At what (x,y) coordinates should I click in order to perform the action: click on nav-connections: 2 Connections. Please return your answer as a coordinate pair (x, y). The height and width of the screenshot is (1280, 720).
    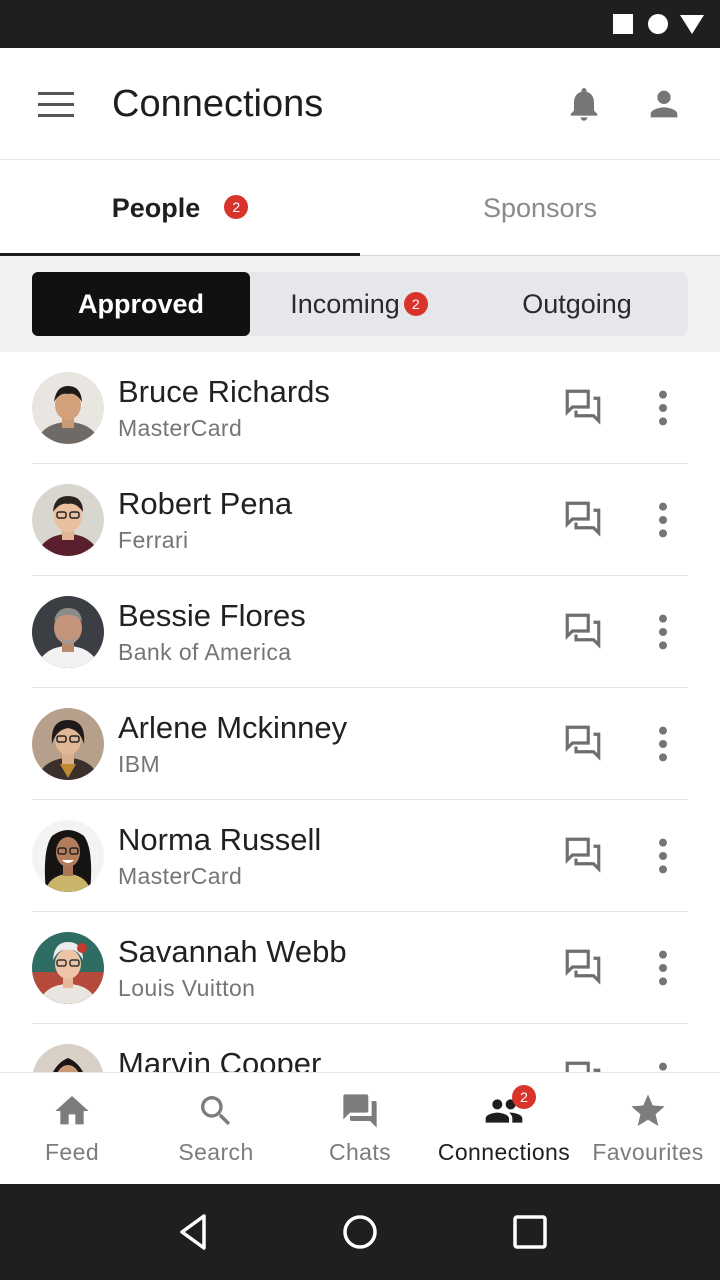
    Looking at the image, I should click on (504, 1129).